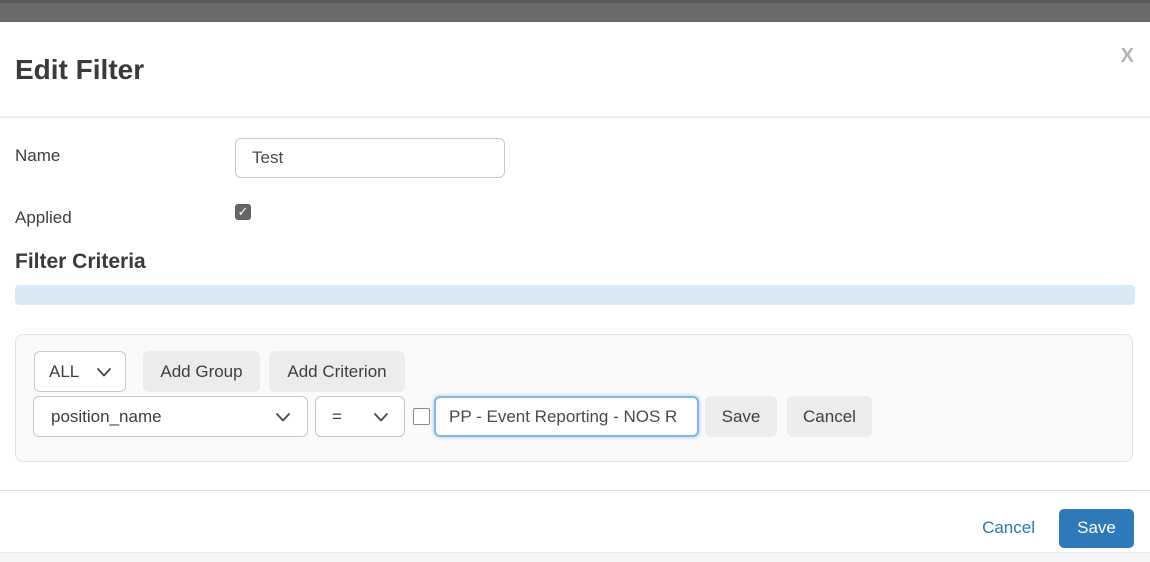 The image size is (1150, 562). What do you see at coordinates (360, 416) in the screenshot?
I see `criterion-operator-select: =` at bounding box center [360, 416].